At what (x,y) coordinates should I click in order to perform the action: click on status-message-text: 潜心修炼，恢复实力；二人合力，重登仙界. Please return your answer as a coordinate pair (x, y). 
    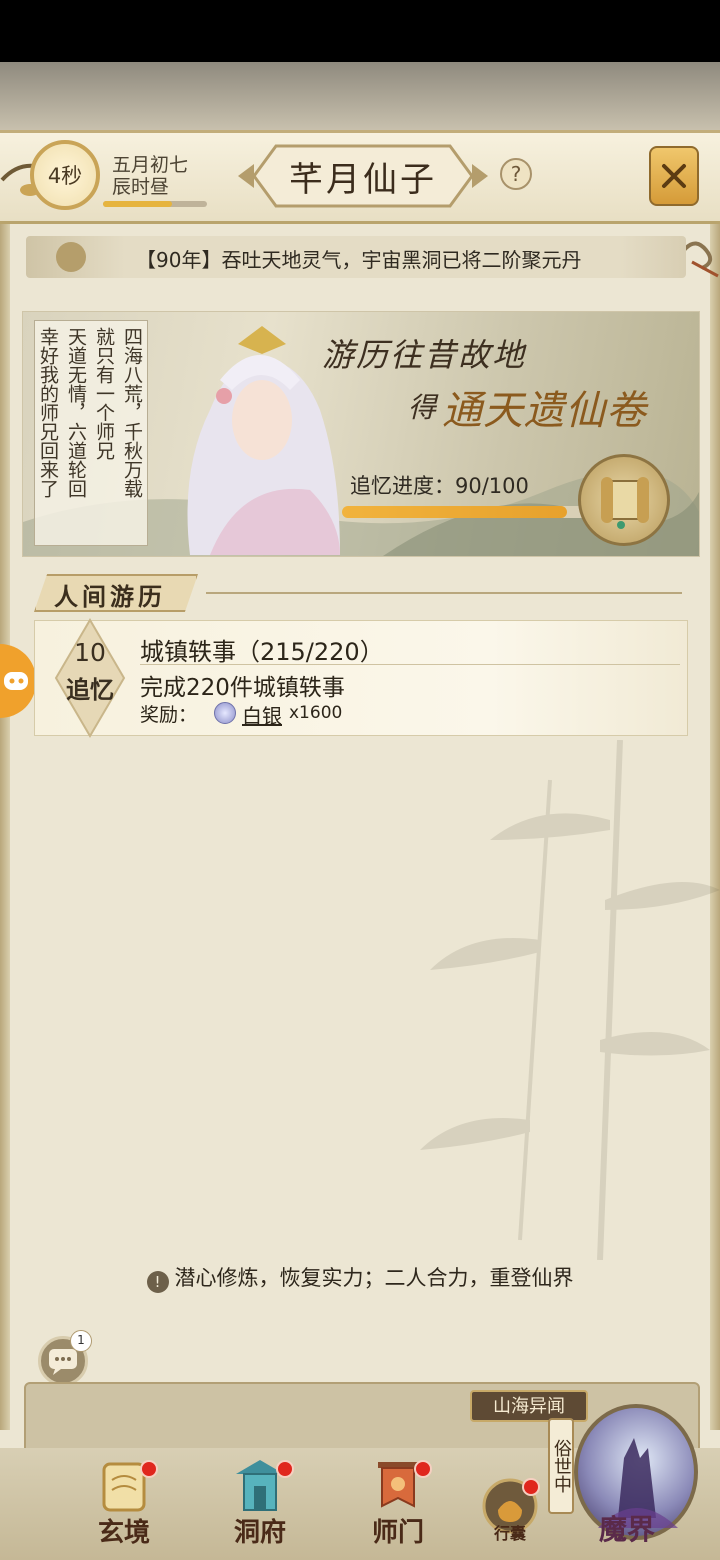
    Looking at the image, I should click on (374, 1278).